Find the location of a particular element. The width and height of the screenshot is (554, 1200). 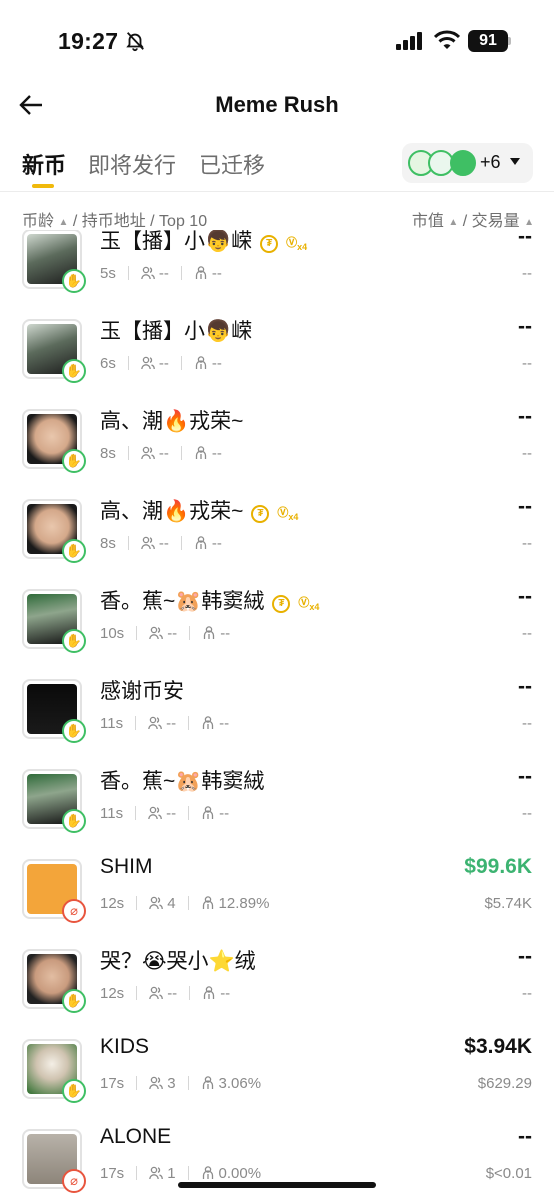

token-row: ✋ 哭？😭哭小⭐绒 12s -- -- -- -- is located at coordinates (277, 972).